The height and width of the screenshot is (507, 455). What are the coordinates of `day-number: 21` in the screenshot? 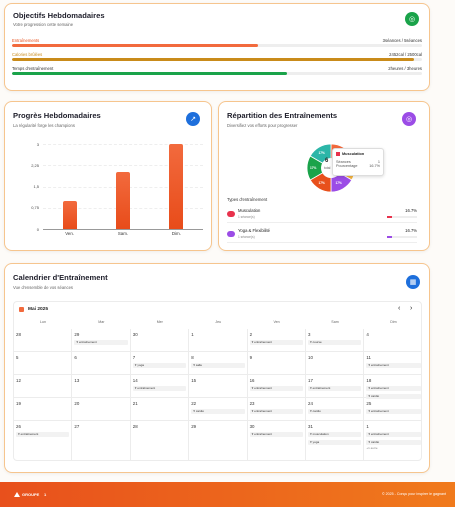 It's located at (135, 403).